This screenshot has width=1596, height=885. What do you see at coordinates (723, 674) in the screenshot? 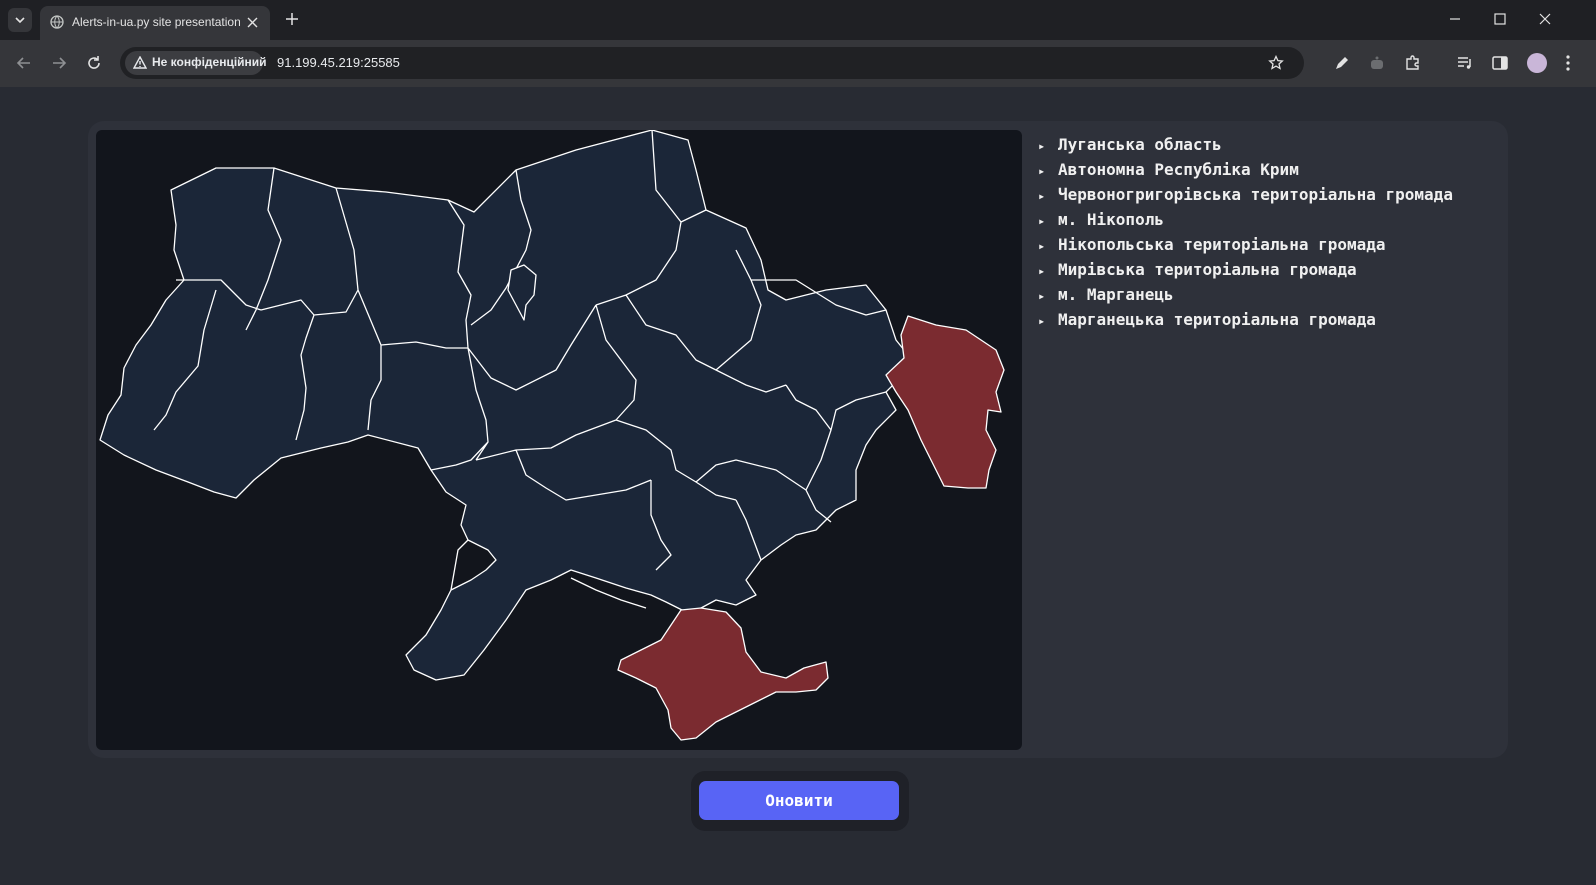
I see `region-crimea` at bounding box center [723, 674].